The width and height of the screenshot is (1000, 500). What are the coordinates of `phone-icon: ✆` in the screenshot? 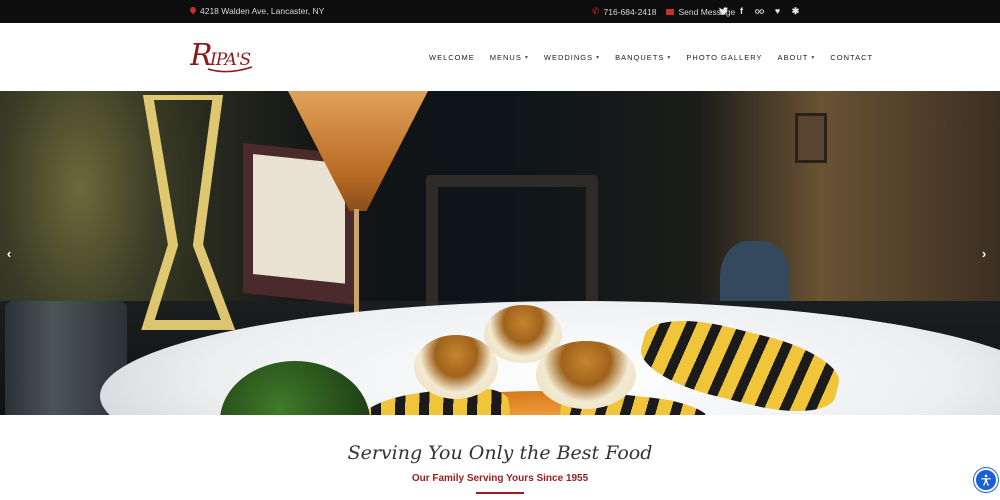 It's located at (596, 11).